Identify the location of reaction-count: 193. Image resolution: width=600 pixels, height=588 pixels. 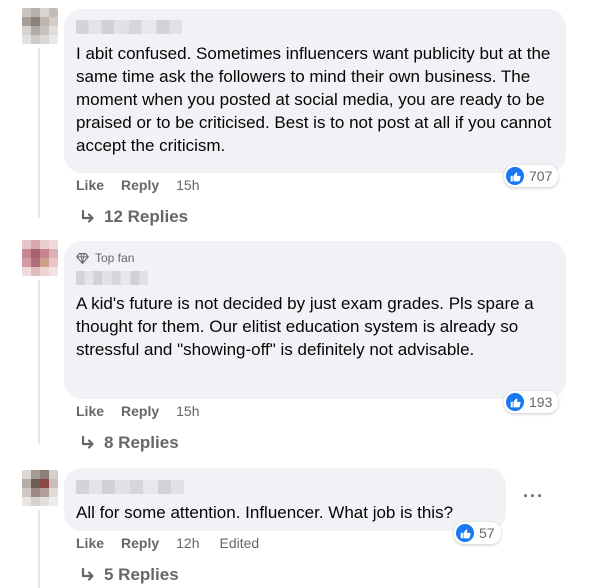
(531, 402).